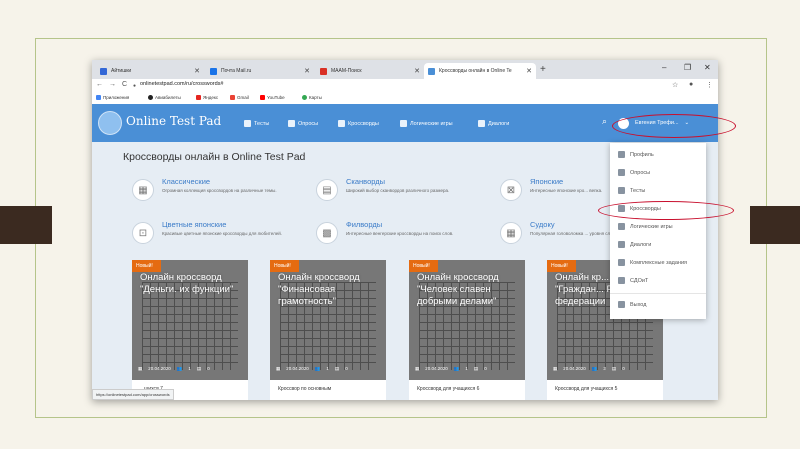 This screenshot has height=449, width=800. Describe the element at coordinates (192, 284) in the screenshot. I see `card-title: Онлайн кроссворд "Деньги. их функции"` at that location.